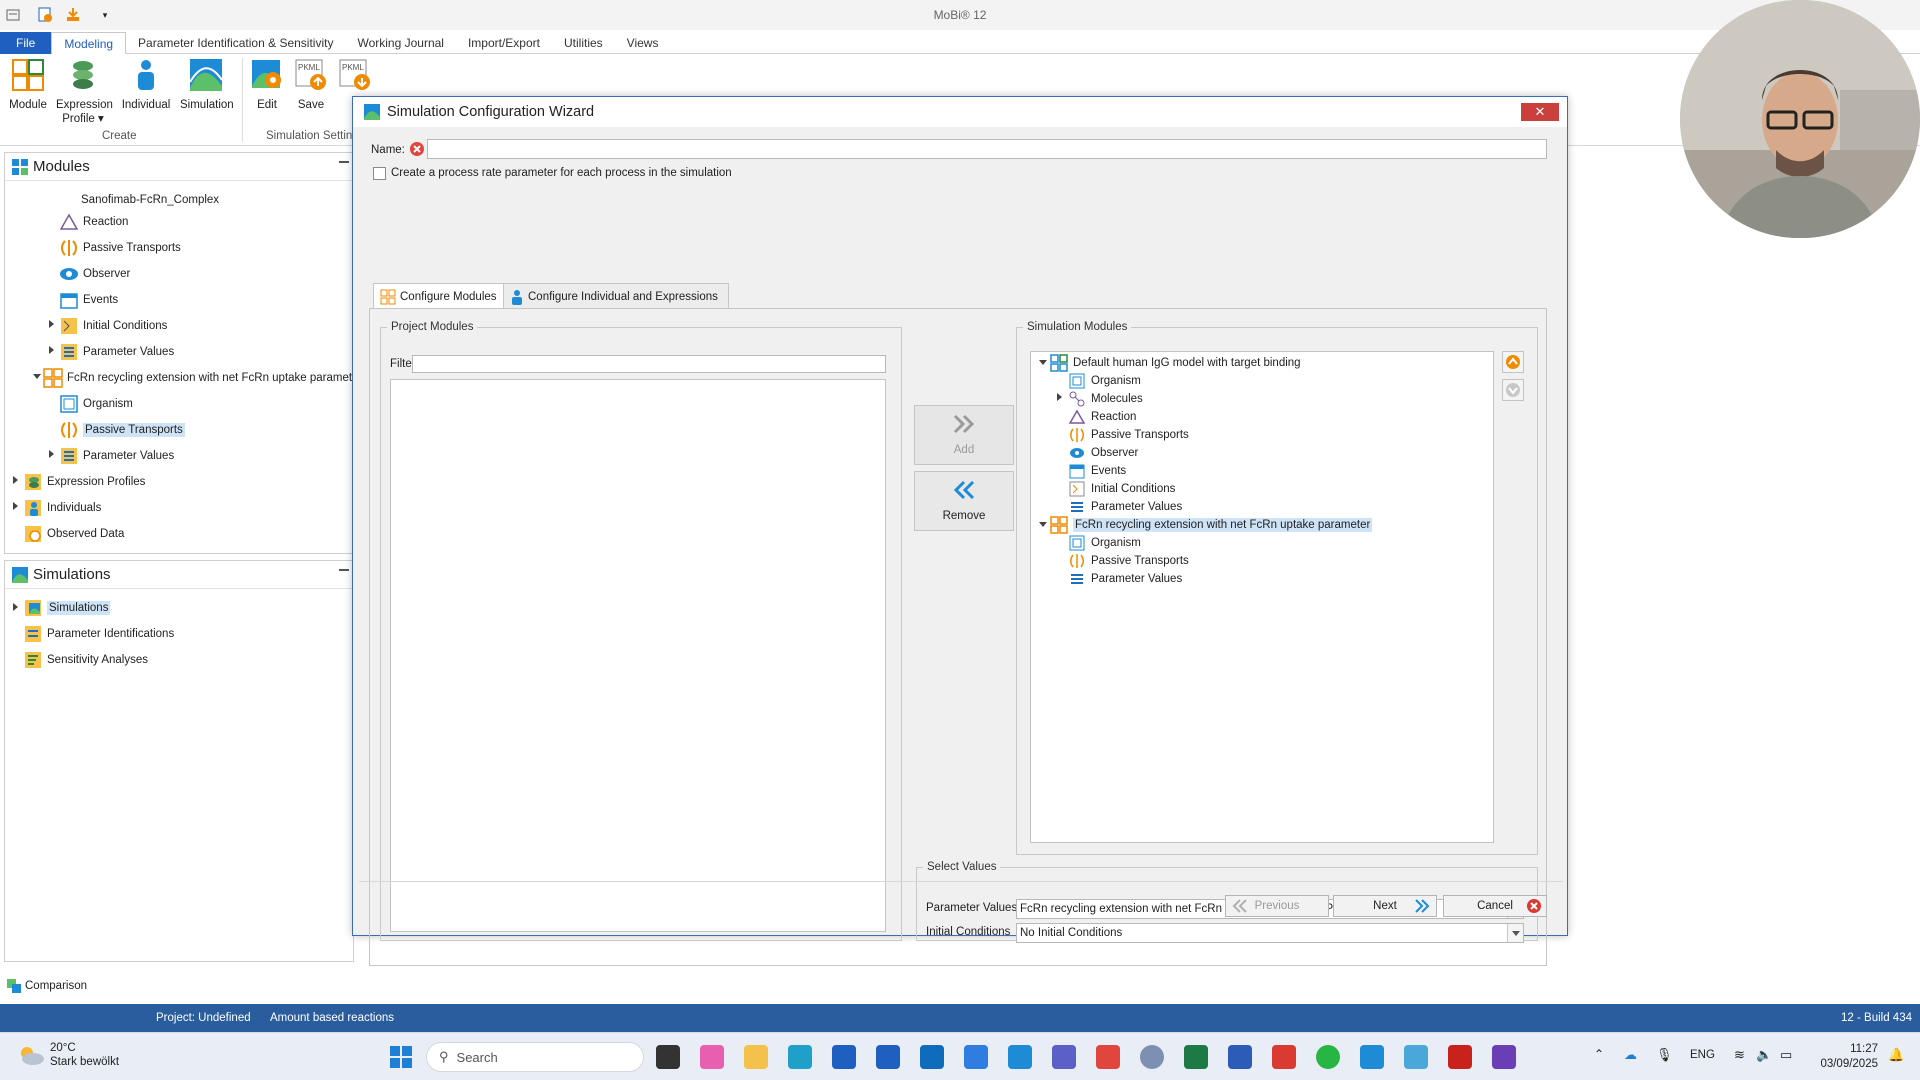 This screenshot has height=1080, width=1920. What do you see at coordinates (964, 501) in the screenshot?
I see `remove-button: Remove` at bounding box center [964, 501].